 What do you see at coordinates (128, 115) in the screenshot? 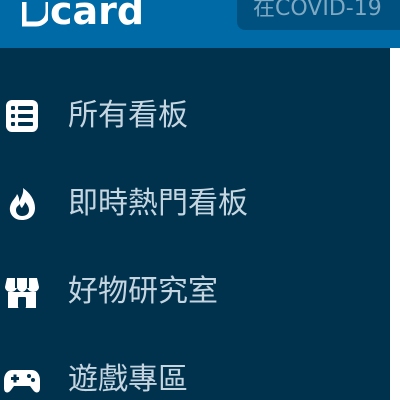
I see `sidebar-item-label: 所有看板` at bounding box center [128, 115].